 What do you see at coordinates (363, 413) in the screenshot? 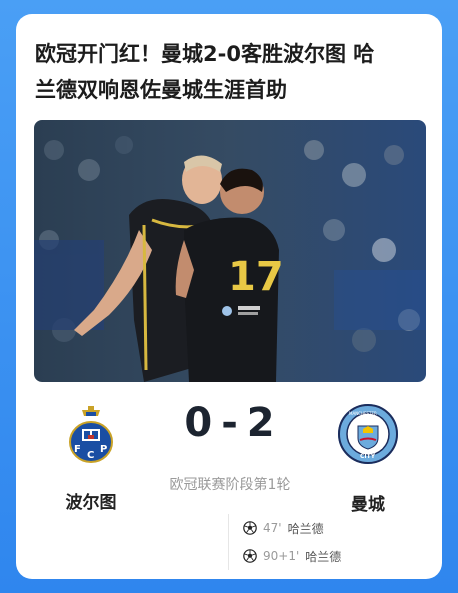
I see `svg-text: MANCHESTER` at bounding box center [363, 413].